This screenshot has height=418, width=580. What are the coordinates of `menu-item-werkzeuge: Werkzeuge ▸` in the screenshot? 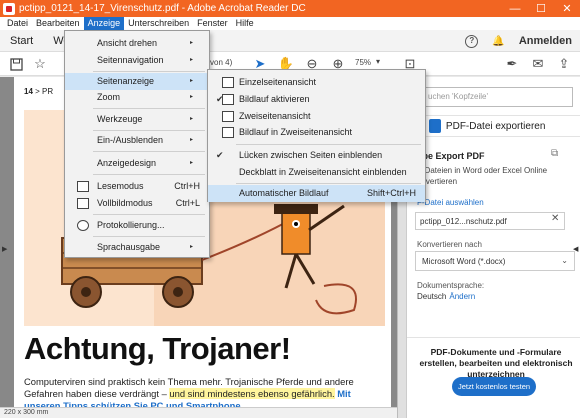 It's located at (137, 119).